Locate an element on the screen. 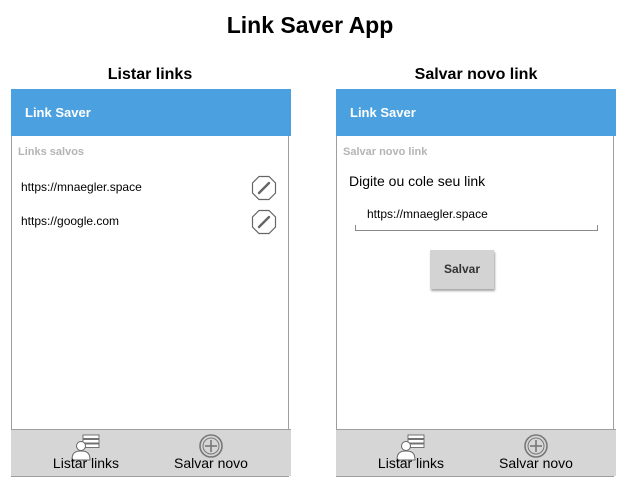 This screenshot has width=626, height=490. section-label: Links salvos is located at coordinates (51, 152).